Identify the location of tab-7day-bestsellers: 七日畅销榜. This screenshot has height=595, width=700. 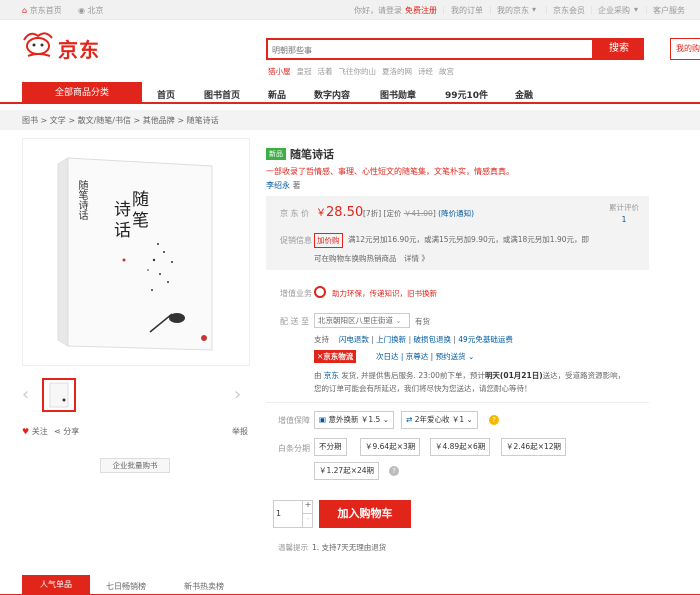
(126, 586).